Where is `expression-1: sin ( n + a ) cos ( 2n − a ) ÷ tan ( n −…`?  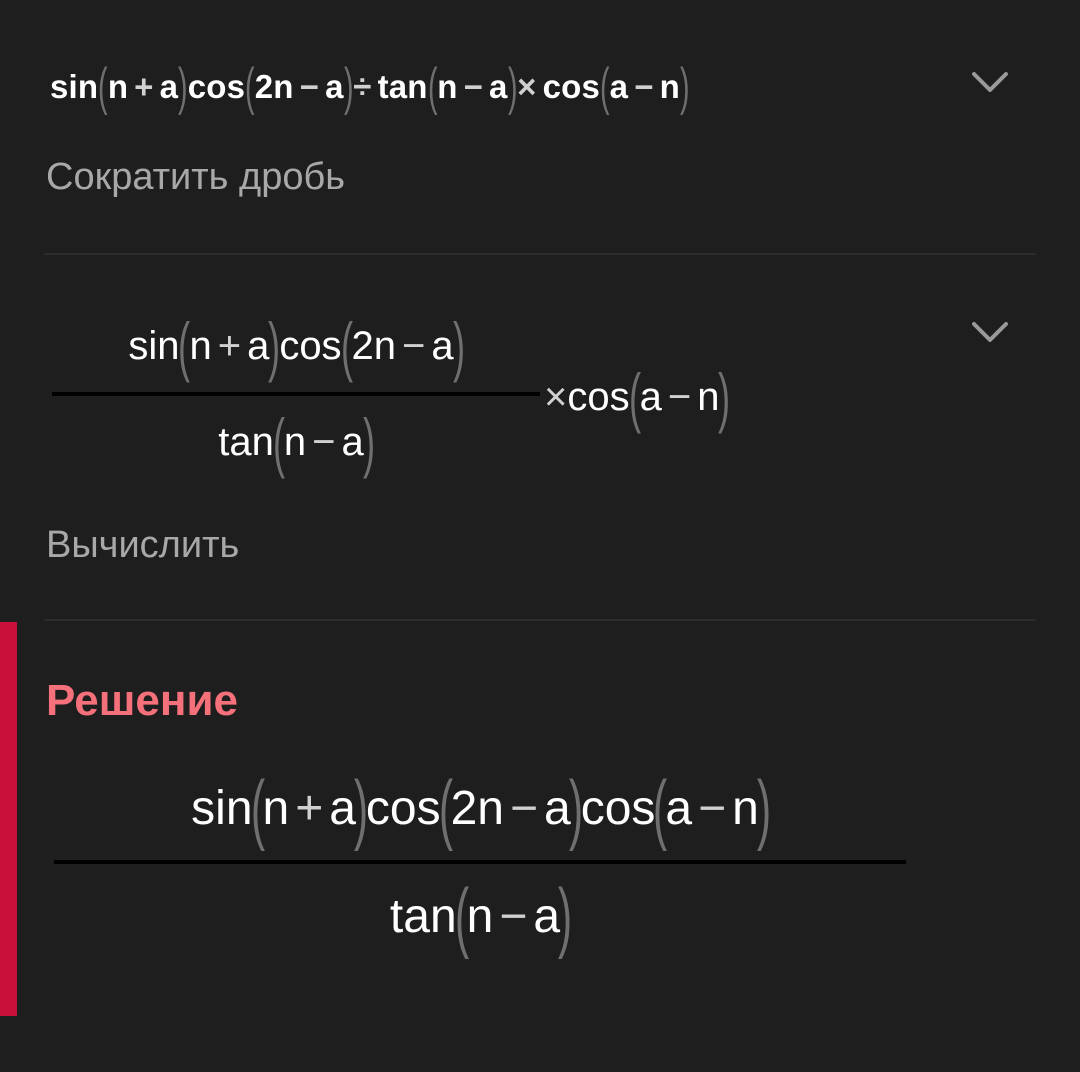 expression-1: sin ( n + a ) cos ( 2n − a ) ÷ tan ( n −… is located at coordinates (370, 87).